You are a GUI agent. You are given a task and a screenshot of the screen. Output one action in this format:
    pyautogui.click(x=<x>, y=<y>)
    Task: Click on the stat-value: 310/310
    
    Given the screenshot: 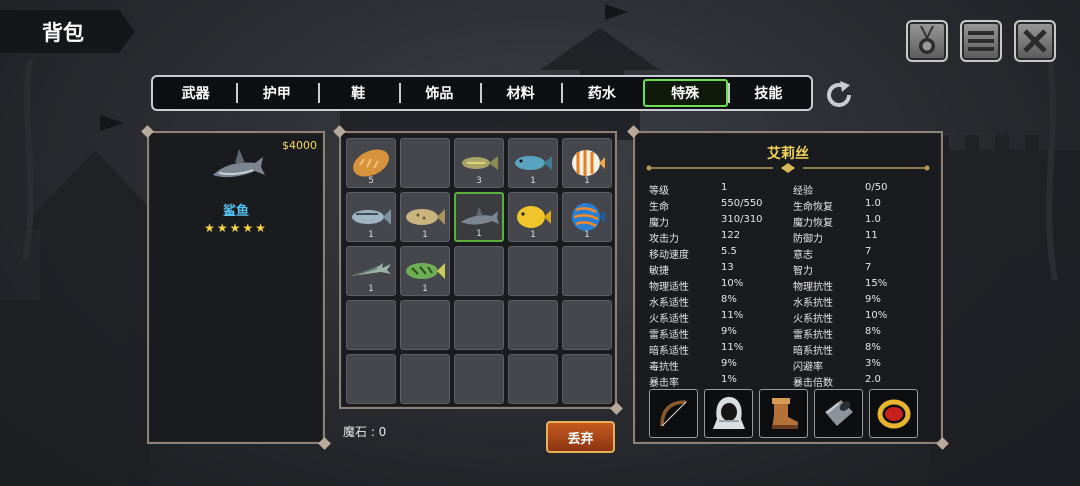 What is the action you would take?
    pyautogui.click(x=742, y=219)
    